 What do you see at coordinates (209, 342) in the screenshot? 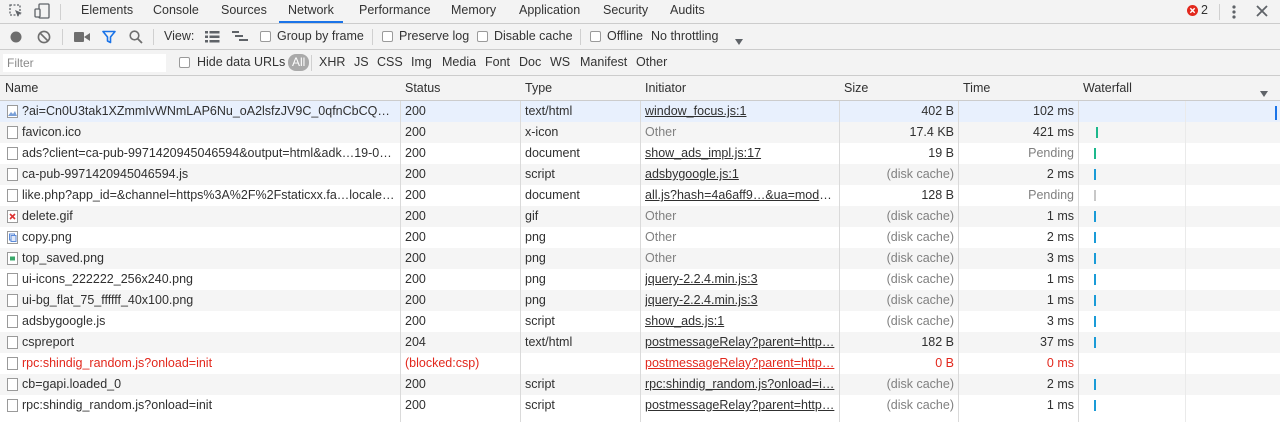
I see `request-name: cspreport` at bounding box center [209, 342].